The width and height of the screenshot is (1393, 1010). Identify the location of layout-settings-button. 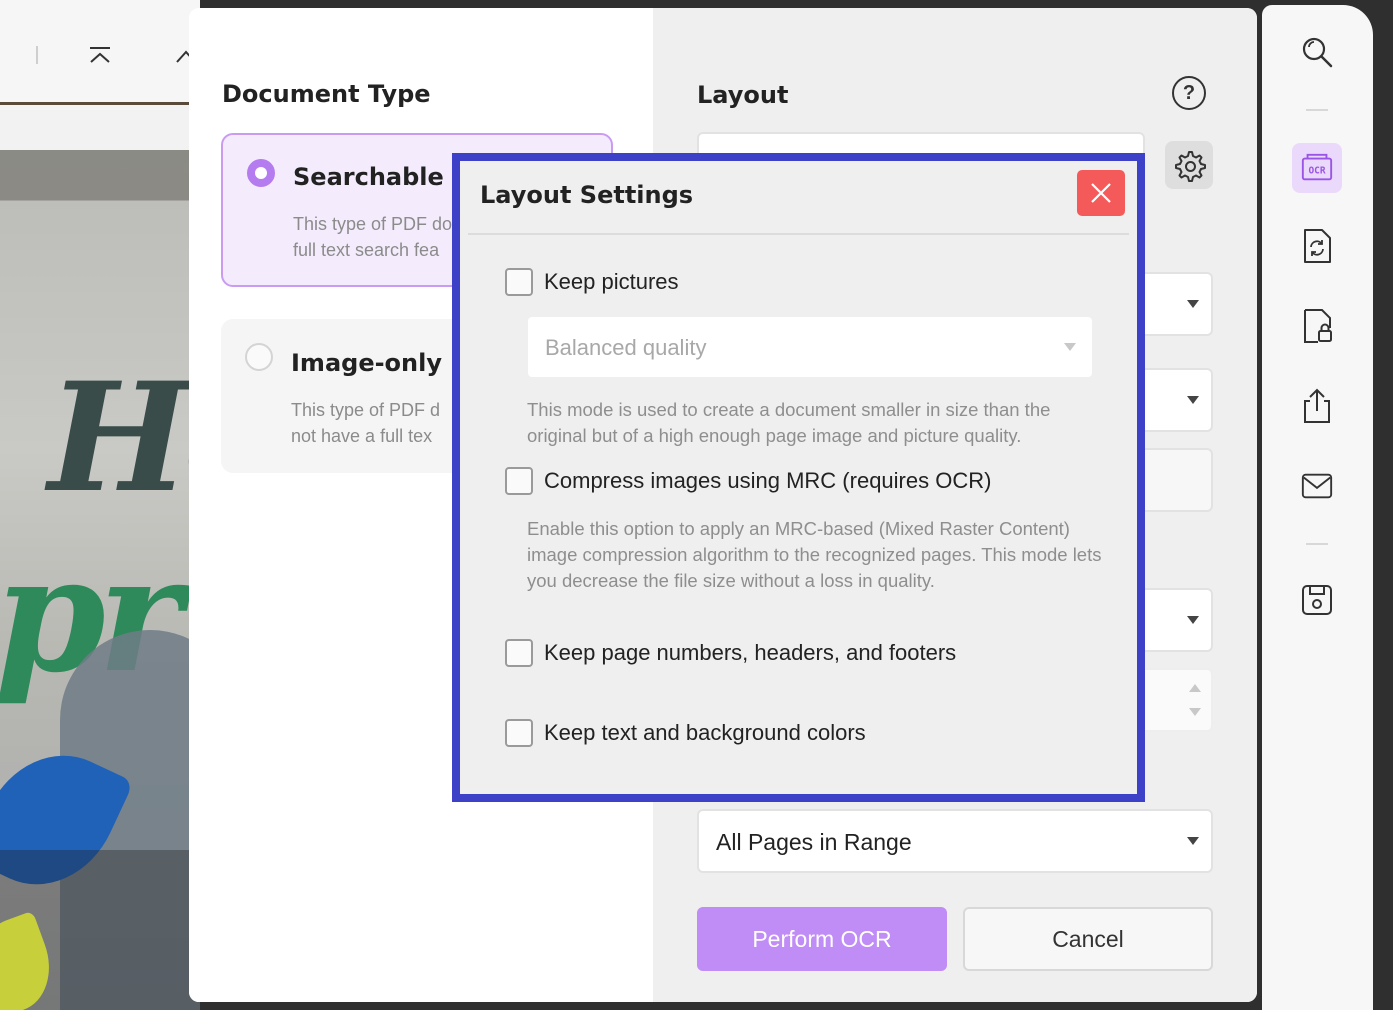
(1189, 165).